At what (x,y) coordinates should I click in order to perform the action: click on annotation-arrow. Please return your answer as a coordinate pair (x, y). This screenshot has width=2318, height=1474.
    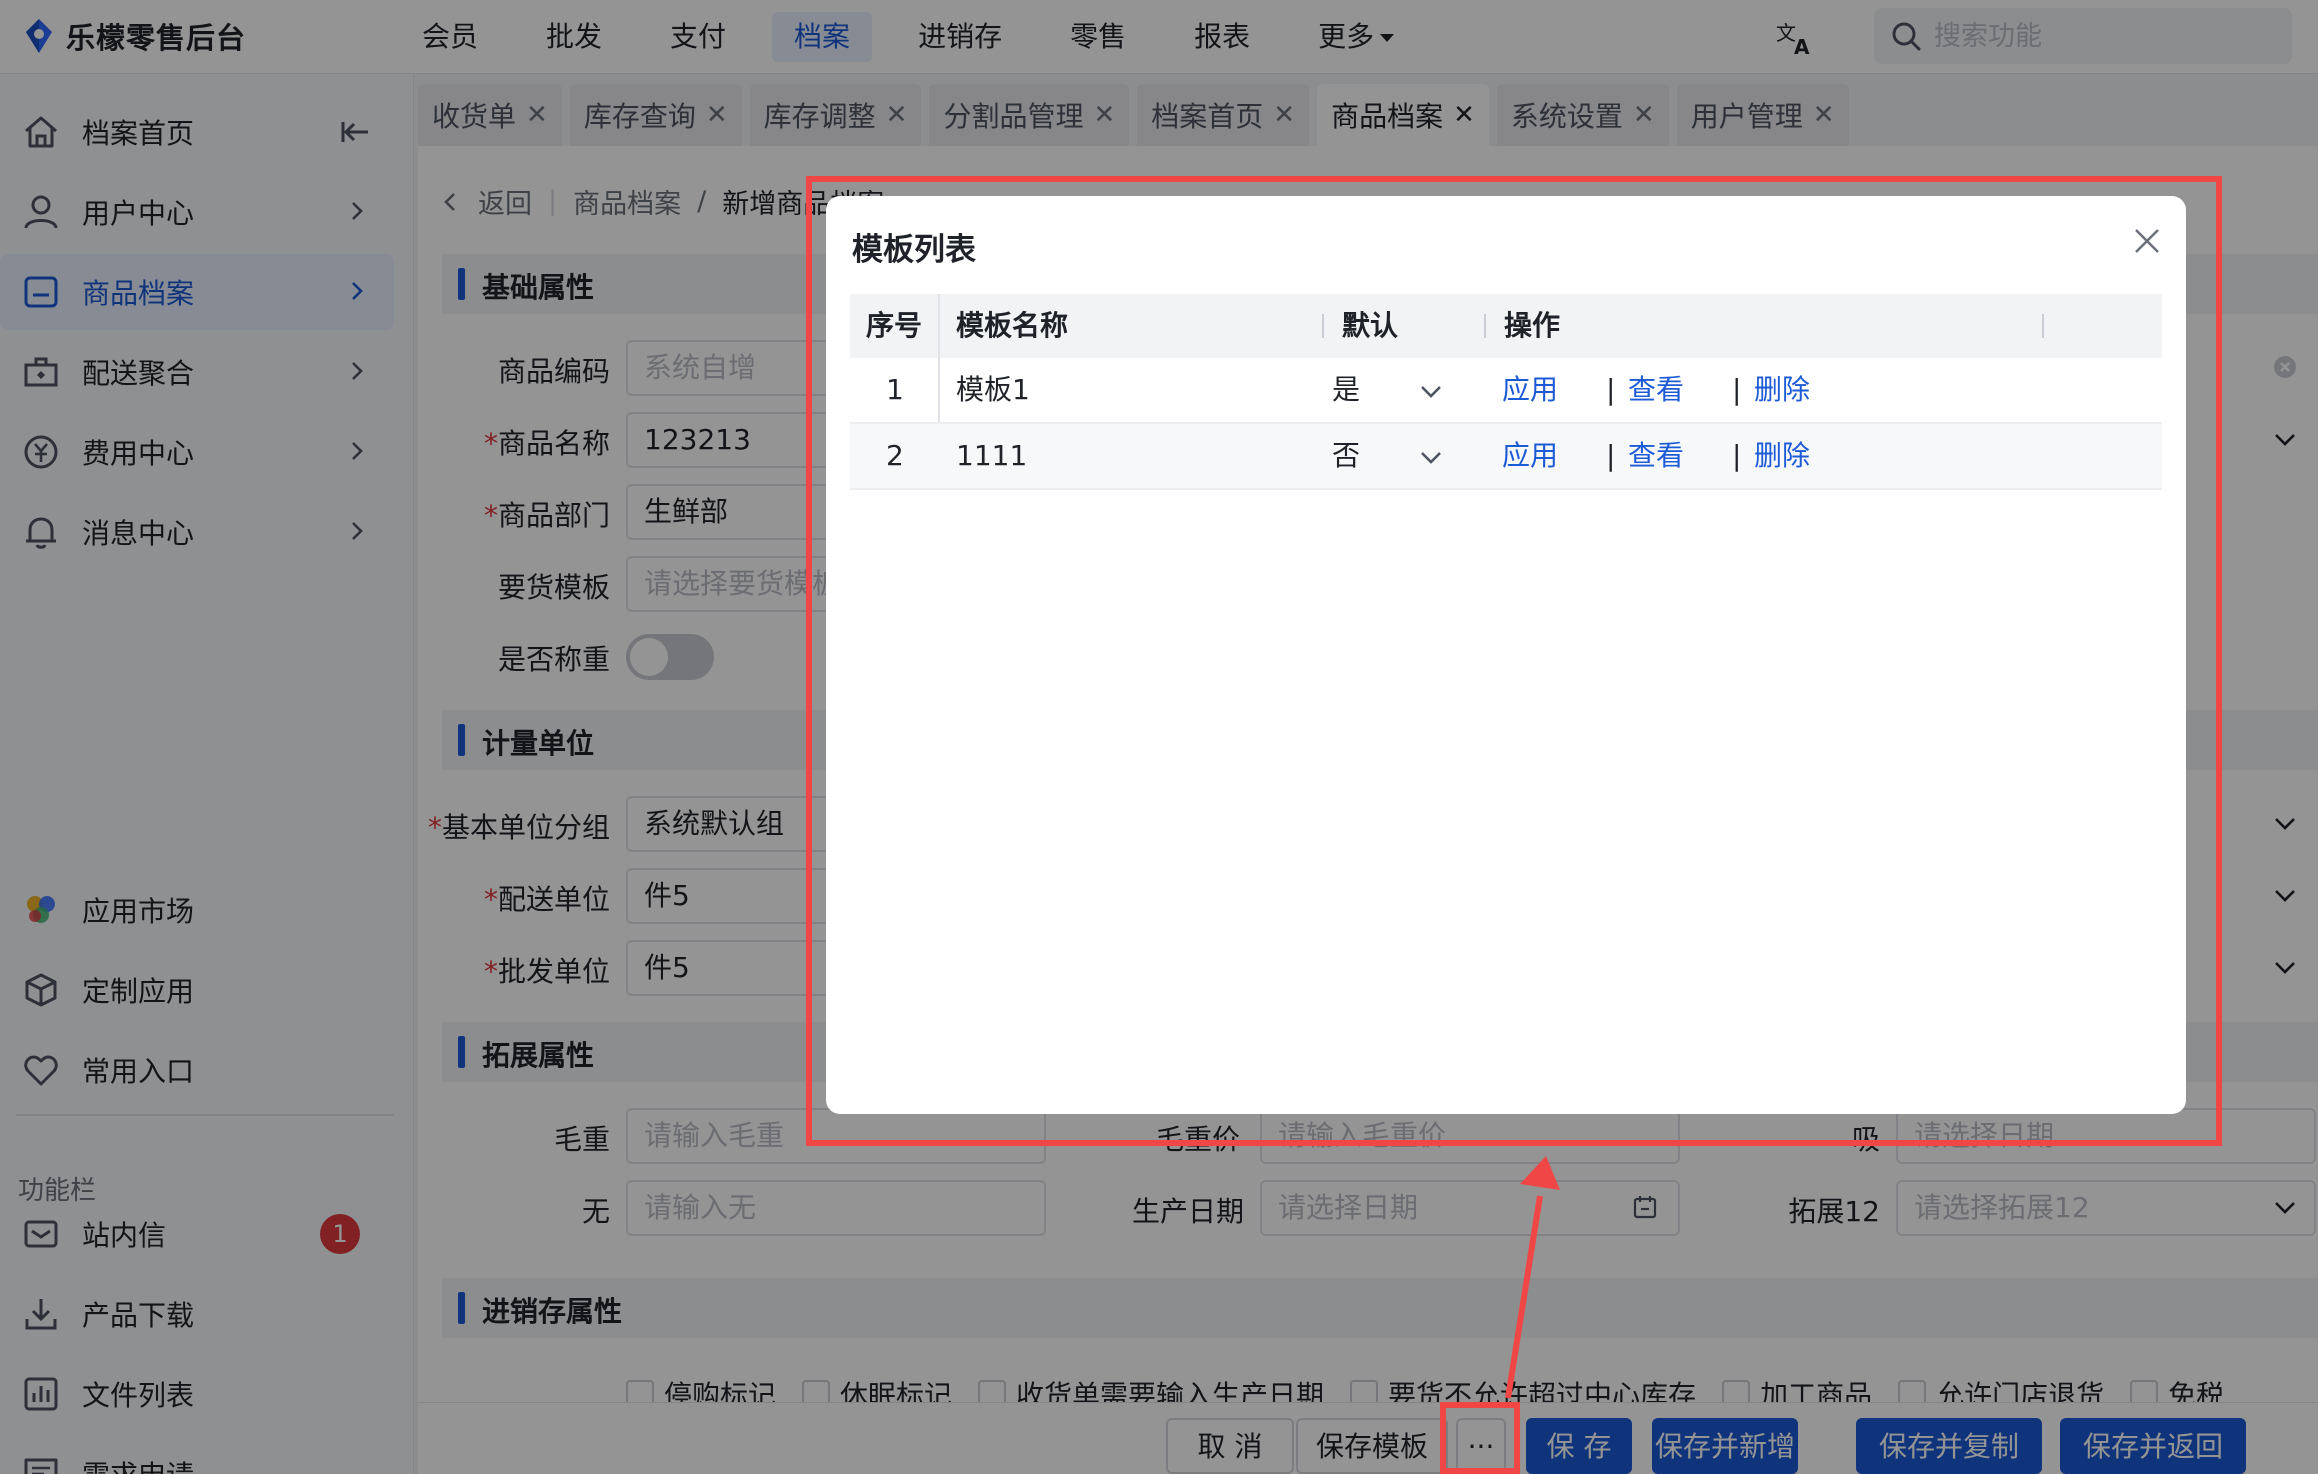
    Looking at the image, I should click on (1532, 1277).